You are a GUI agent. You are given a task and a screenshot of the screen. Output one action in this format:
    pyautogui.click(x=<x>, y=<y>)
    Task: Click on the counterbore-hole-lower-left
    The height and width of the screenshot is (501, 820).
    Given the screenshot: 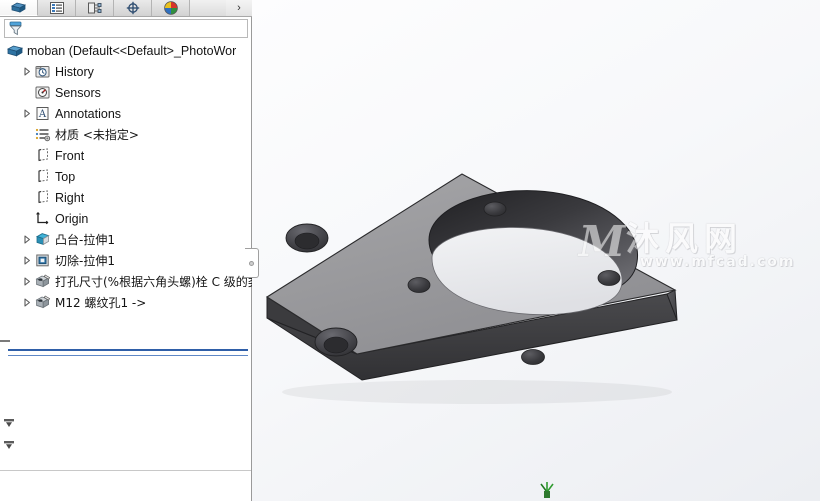 What is the action you would take?
    pyautogui.click(x=336, y=342)
    